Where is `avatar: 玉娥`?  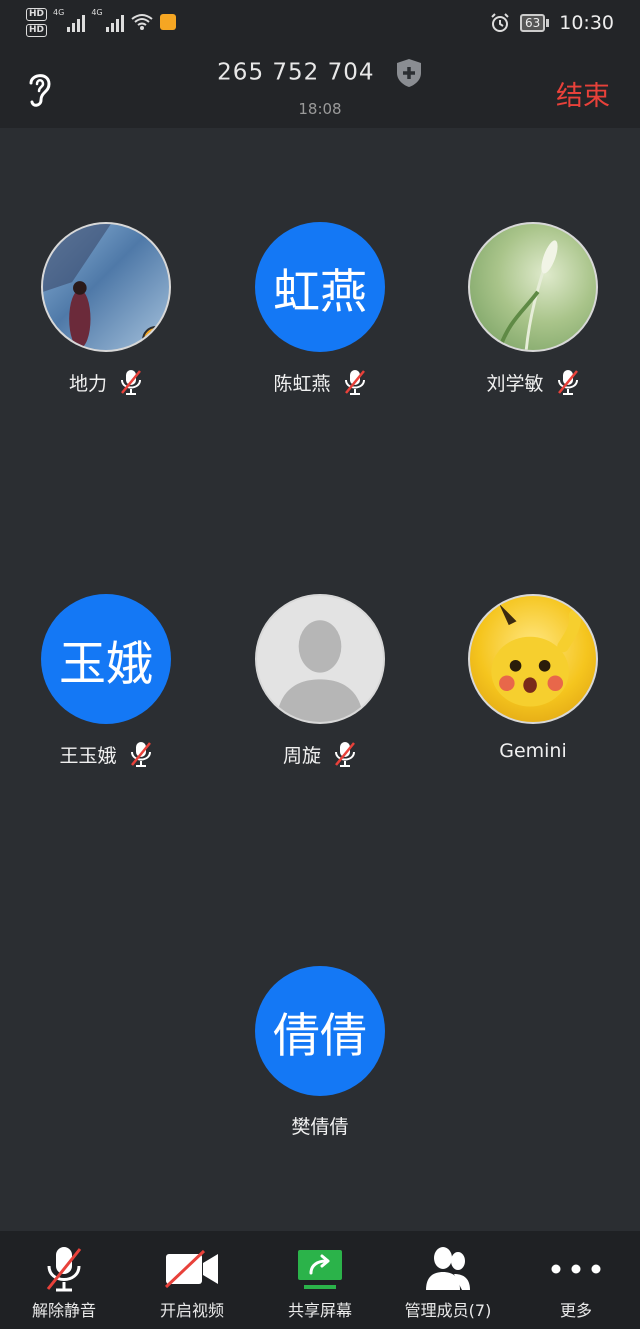
avatar: 玉娥 is located at coordinates (106, 659).